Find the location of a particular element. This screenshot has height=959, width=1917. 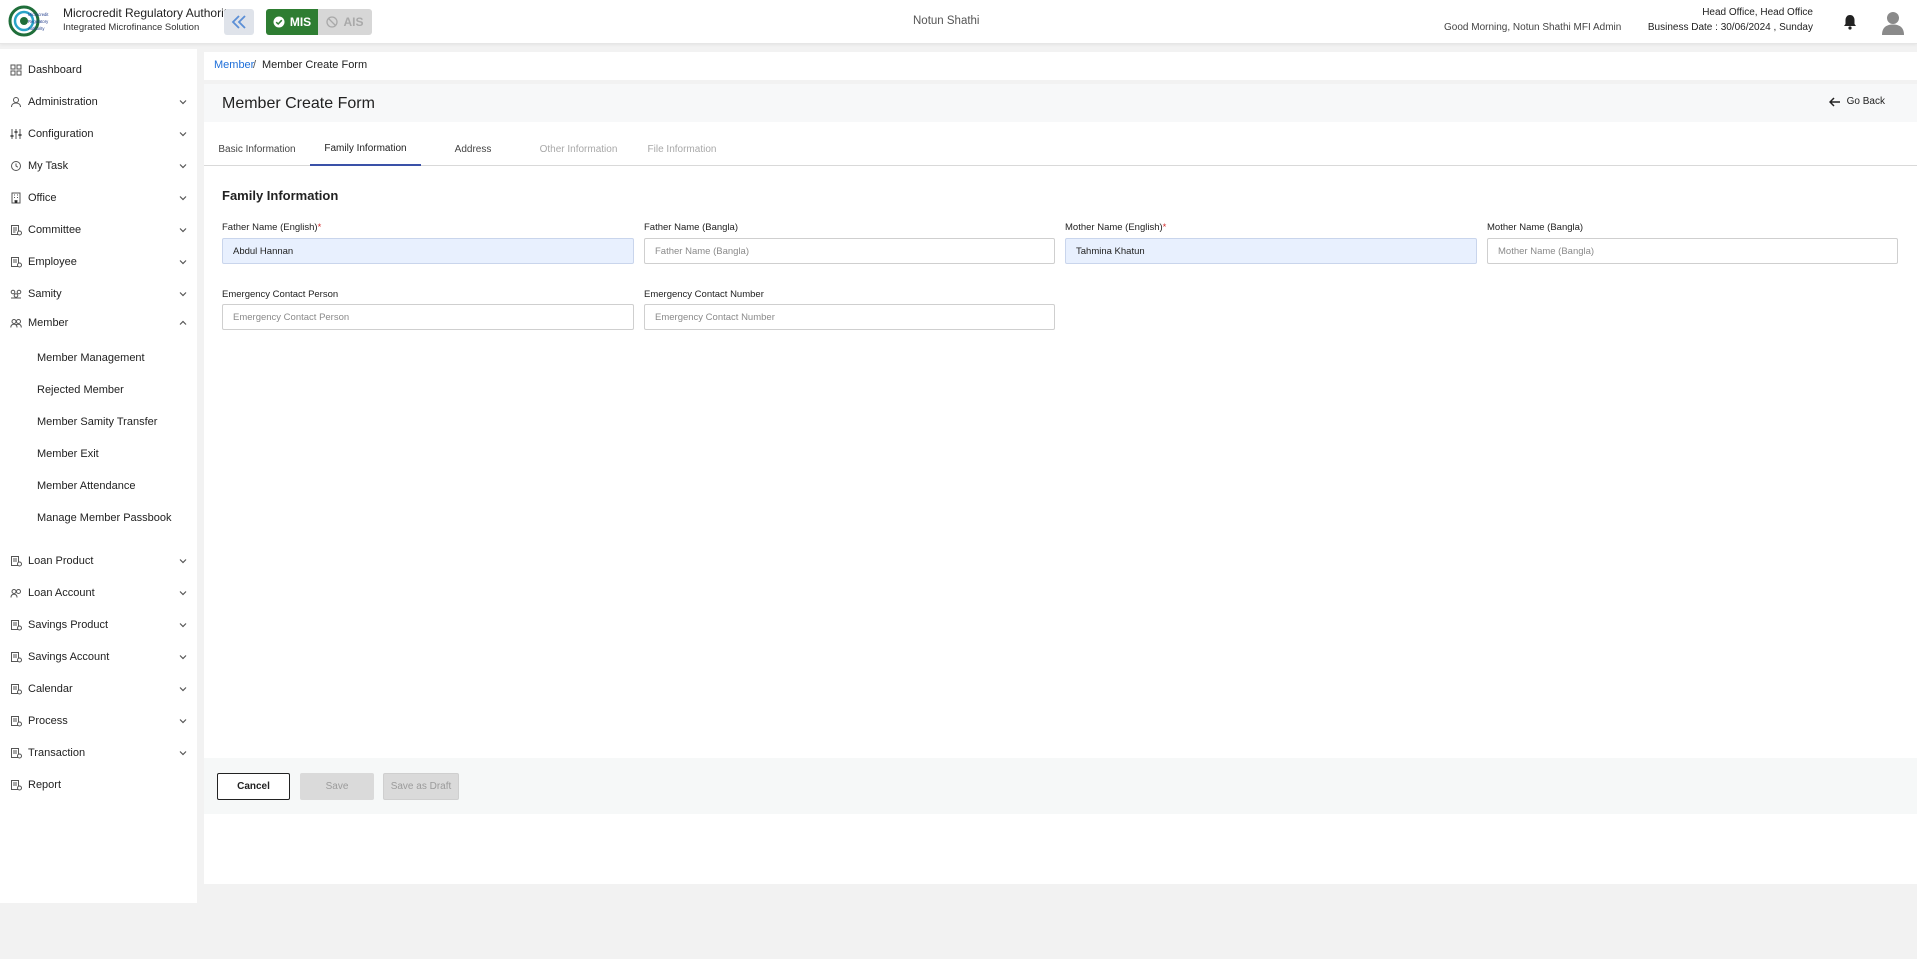

sidebar-item-administration: Administration is located at coordinates (98, 102).